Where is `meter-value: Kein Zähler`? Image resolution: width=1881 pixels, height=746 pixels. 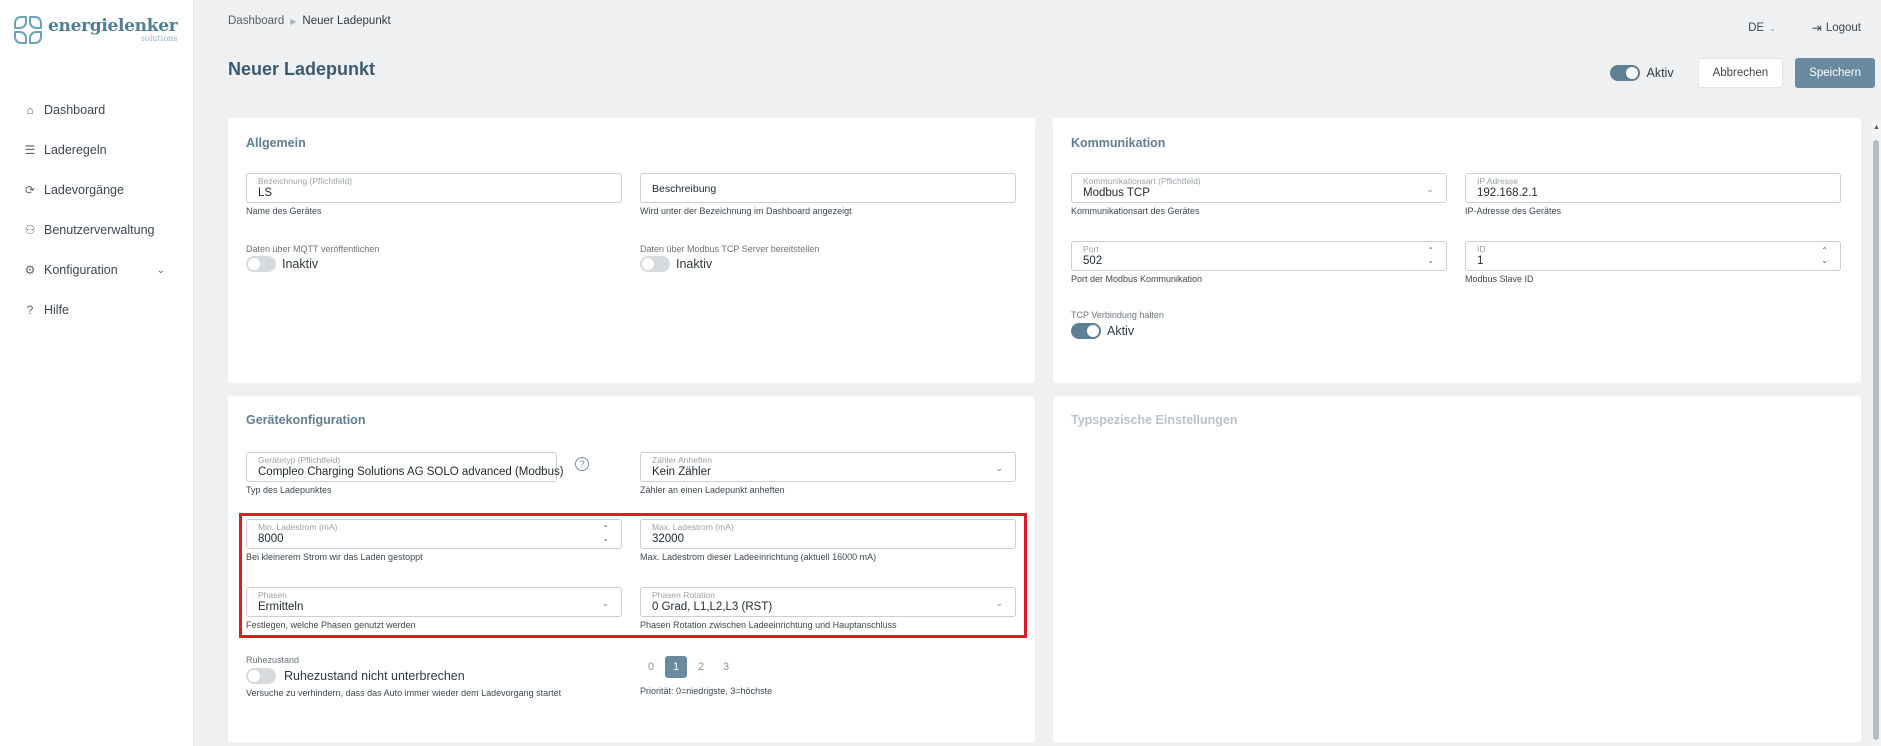
meter-value: Kein Zähler is located at coordinates (681, 472).